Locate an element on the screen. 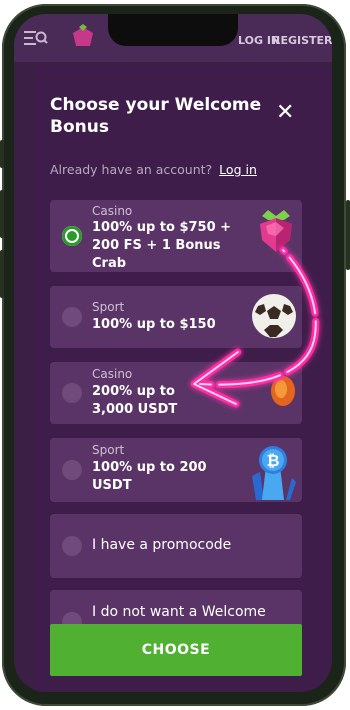  soccer-ball-icon is located at coordinates (274, 318).